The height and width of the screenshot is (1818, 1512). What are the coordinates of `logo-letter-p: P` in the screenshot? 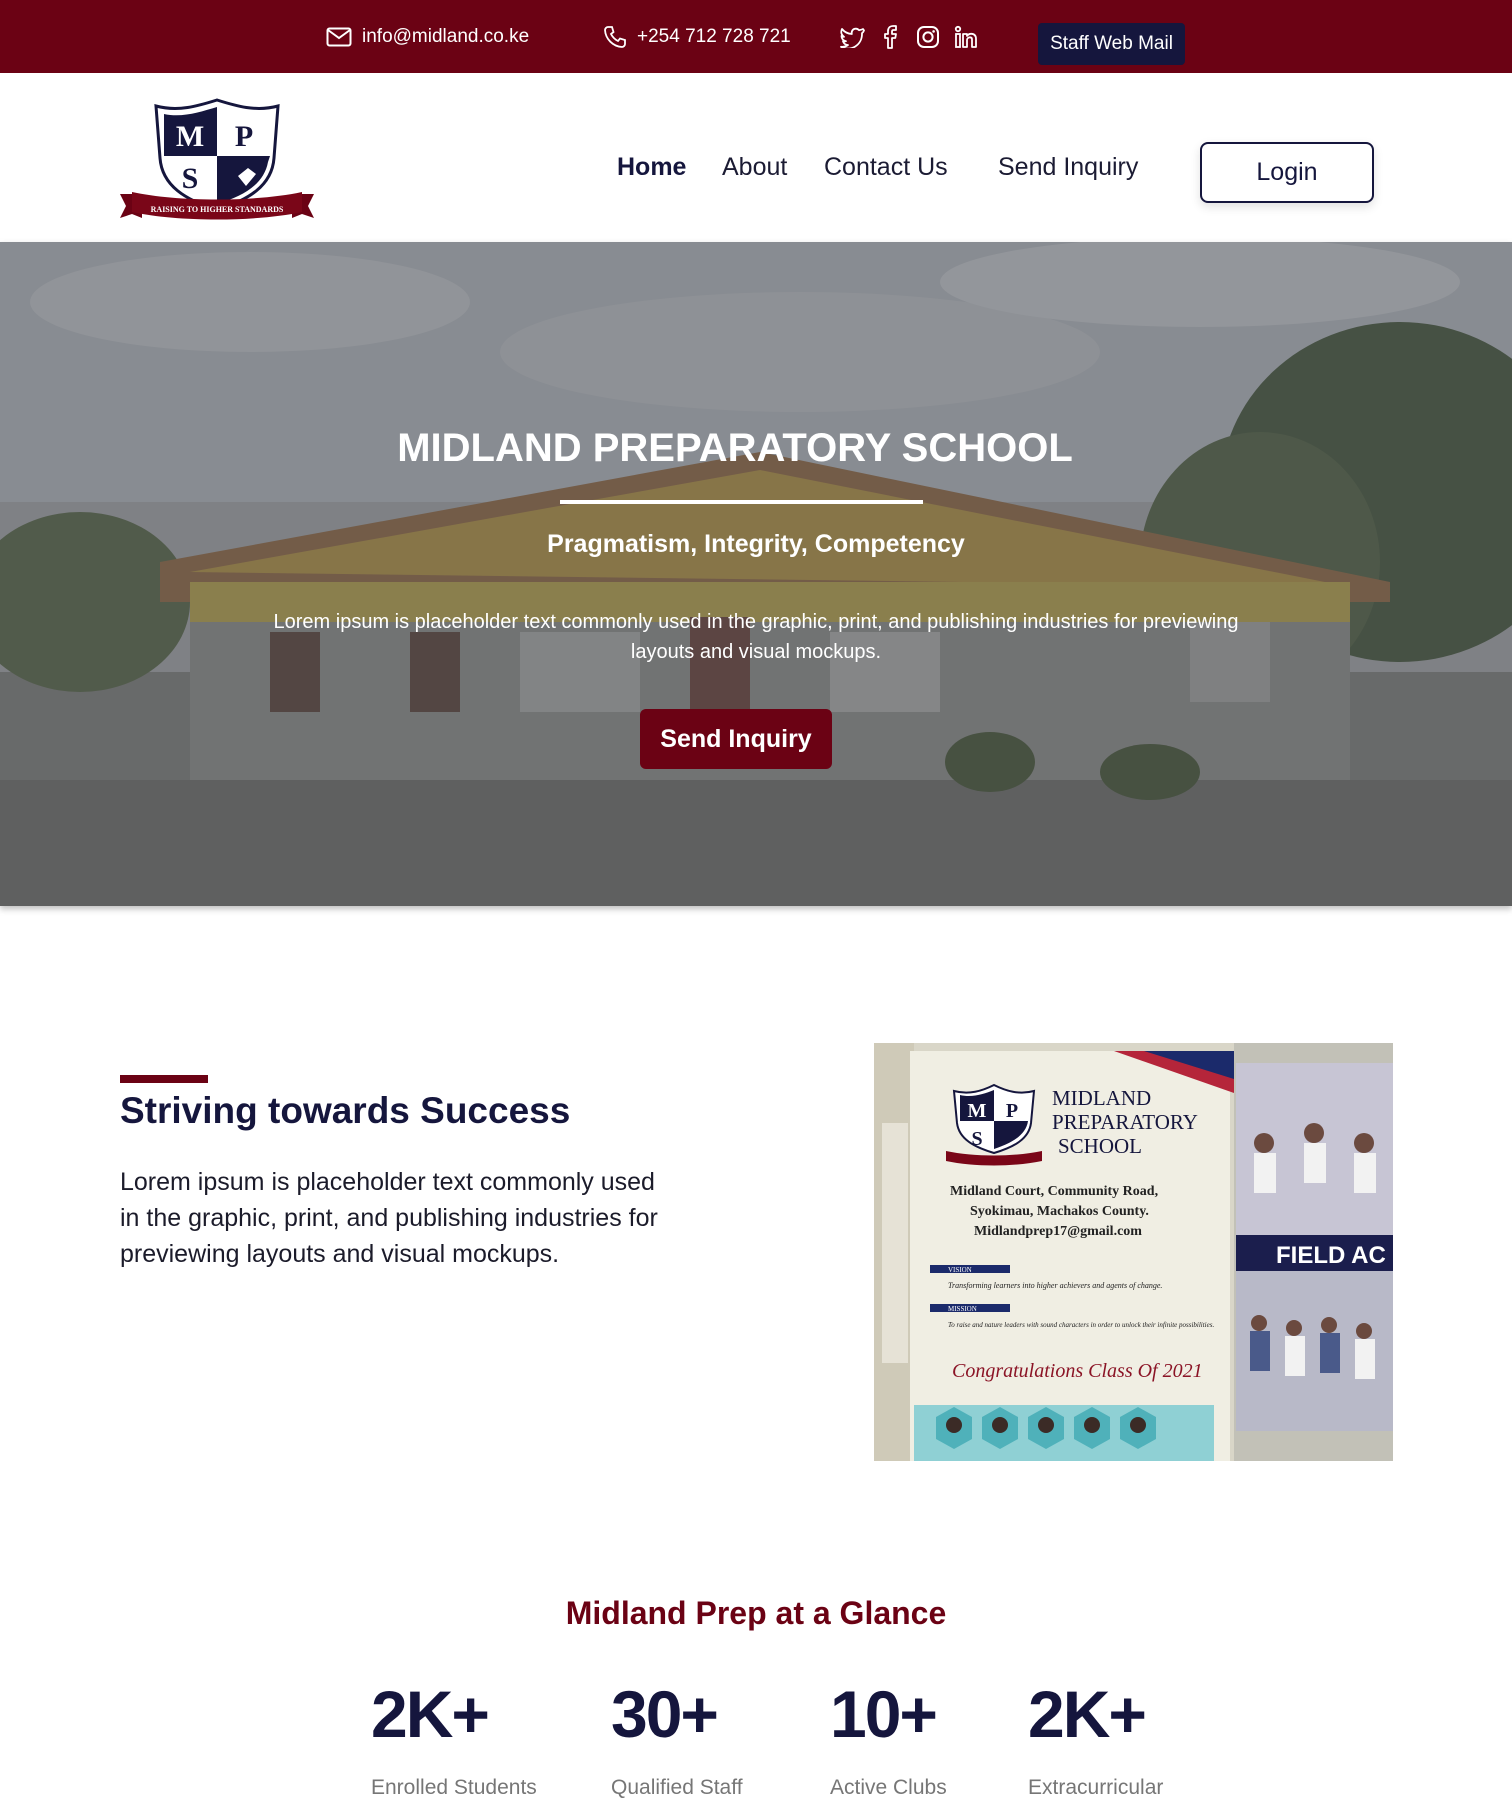 It's located at (244, 136).